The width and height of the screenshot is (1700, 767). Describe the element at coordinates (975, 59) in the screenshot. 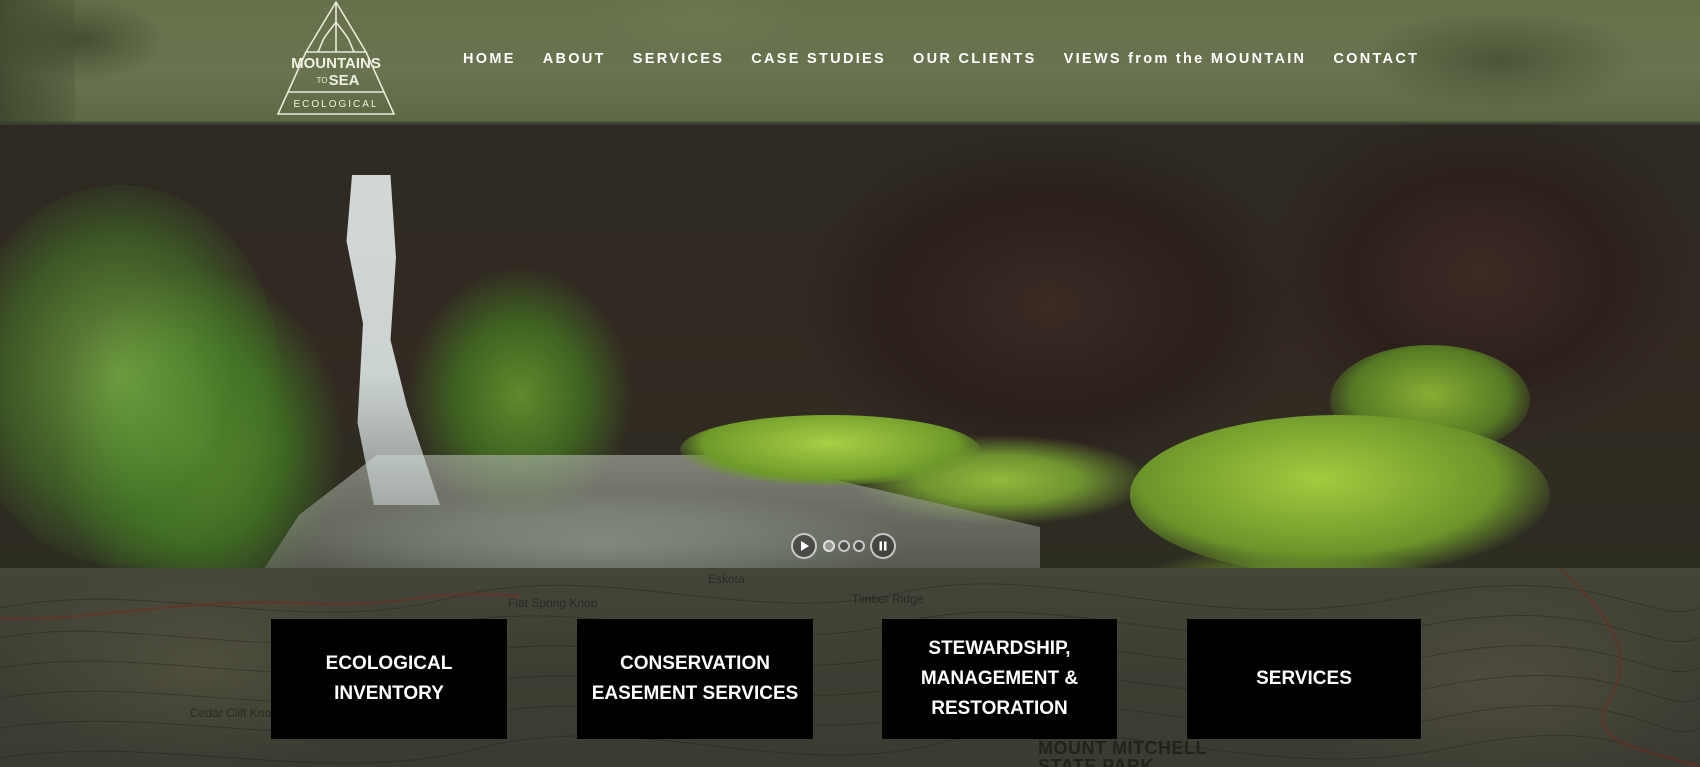

I see `nav-our-clients: OUR CLIENTS` at that location.